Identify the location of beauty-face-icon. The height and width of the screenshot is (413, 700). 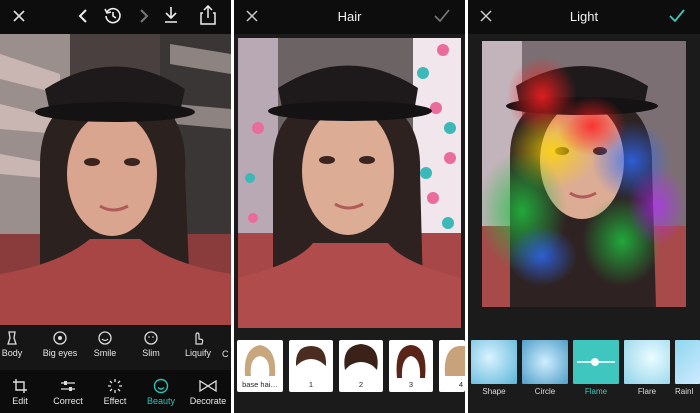
(161, 386).